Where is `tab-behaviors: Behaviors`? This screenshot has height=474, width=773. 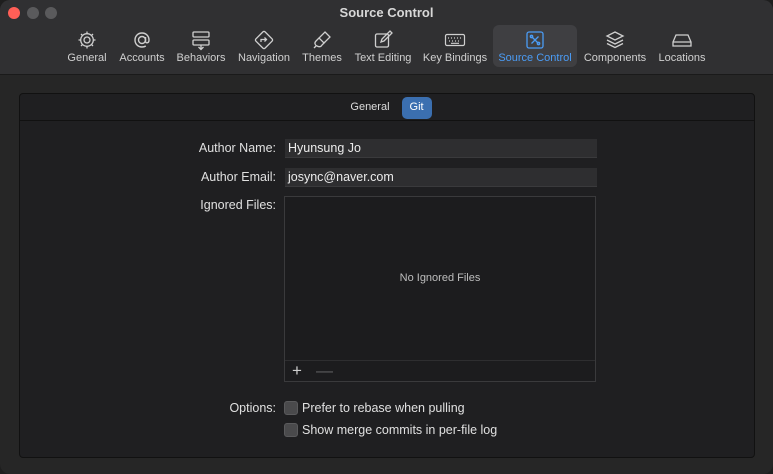 tab-behaviors: Behaviors is located at coordinates (201, 46).